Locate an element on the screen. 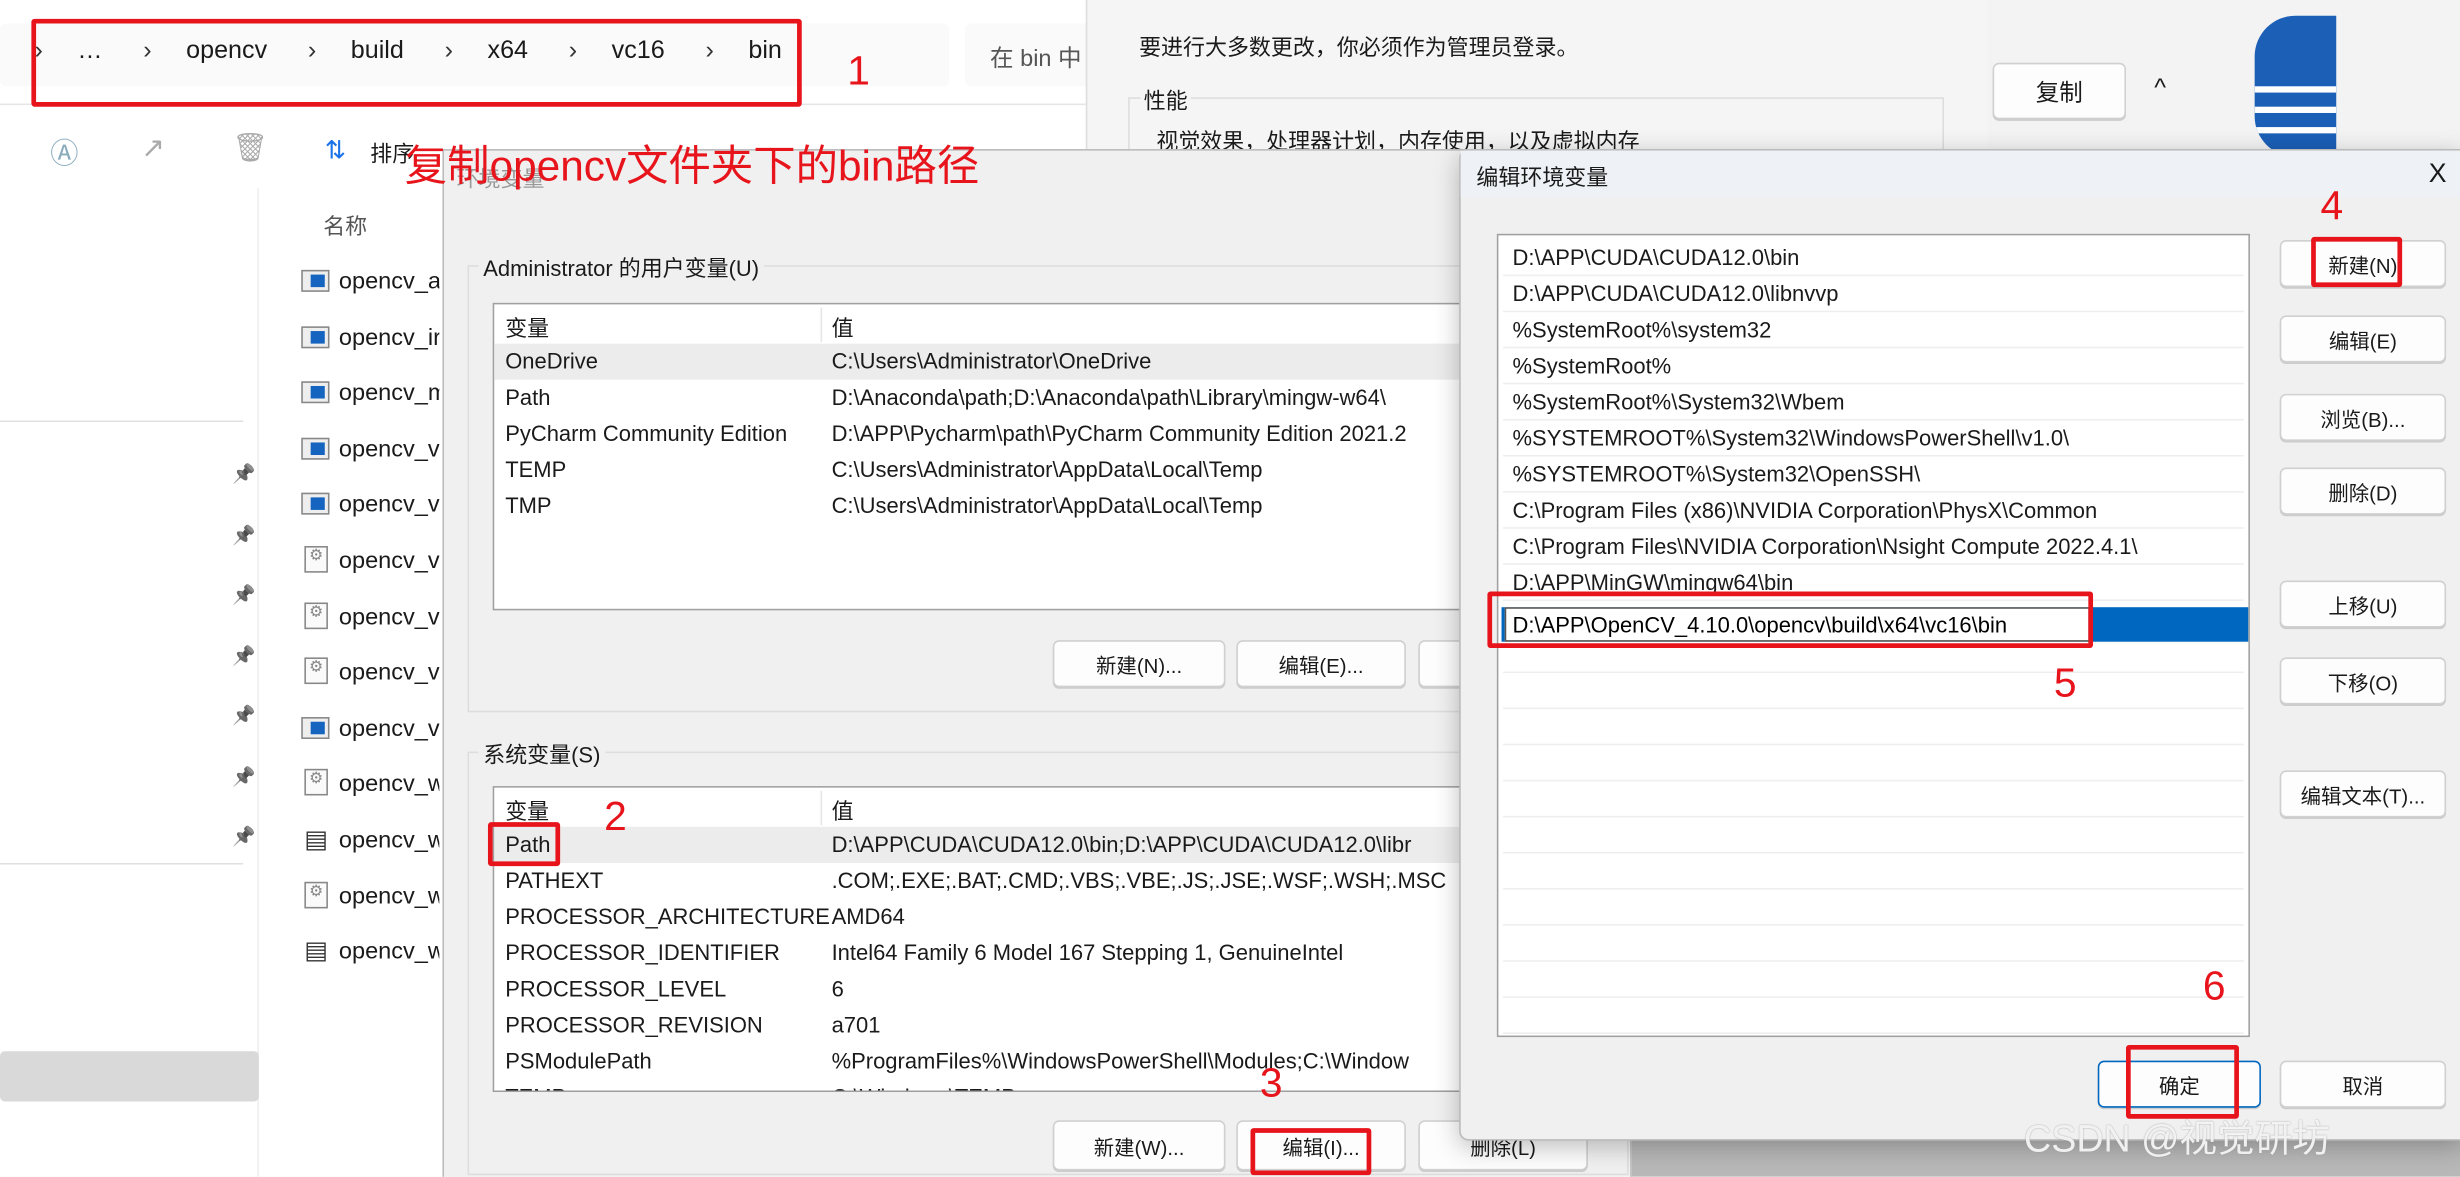 The width and height of the screenshot is (2460, 1177). share-icon: ↗ is located at coordinates (153, 148).